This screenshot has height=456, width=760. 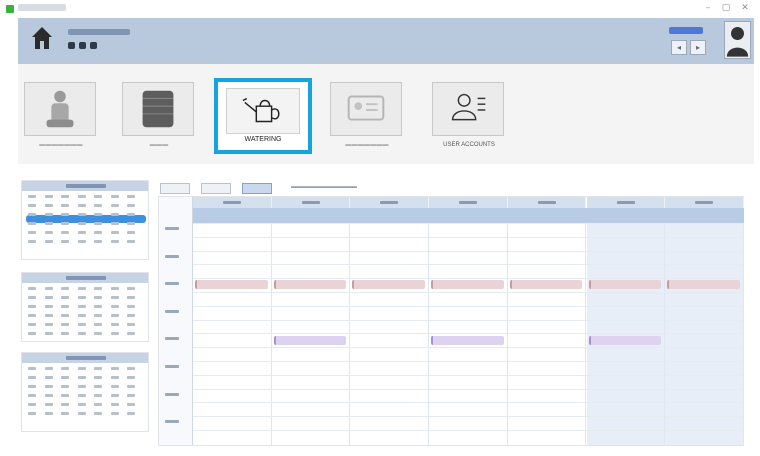 I want to click on all-day-row, so click(x=468, y=215).